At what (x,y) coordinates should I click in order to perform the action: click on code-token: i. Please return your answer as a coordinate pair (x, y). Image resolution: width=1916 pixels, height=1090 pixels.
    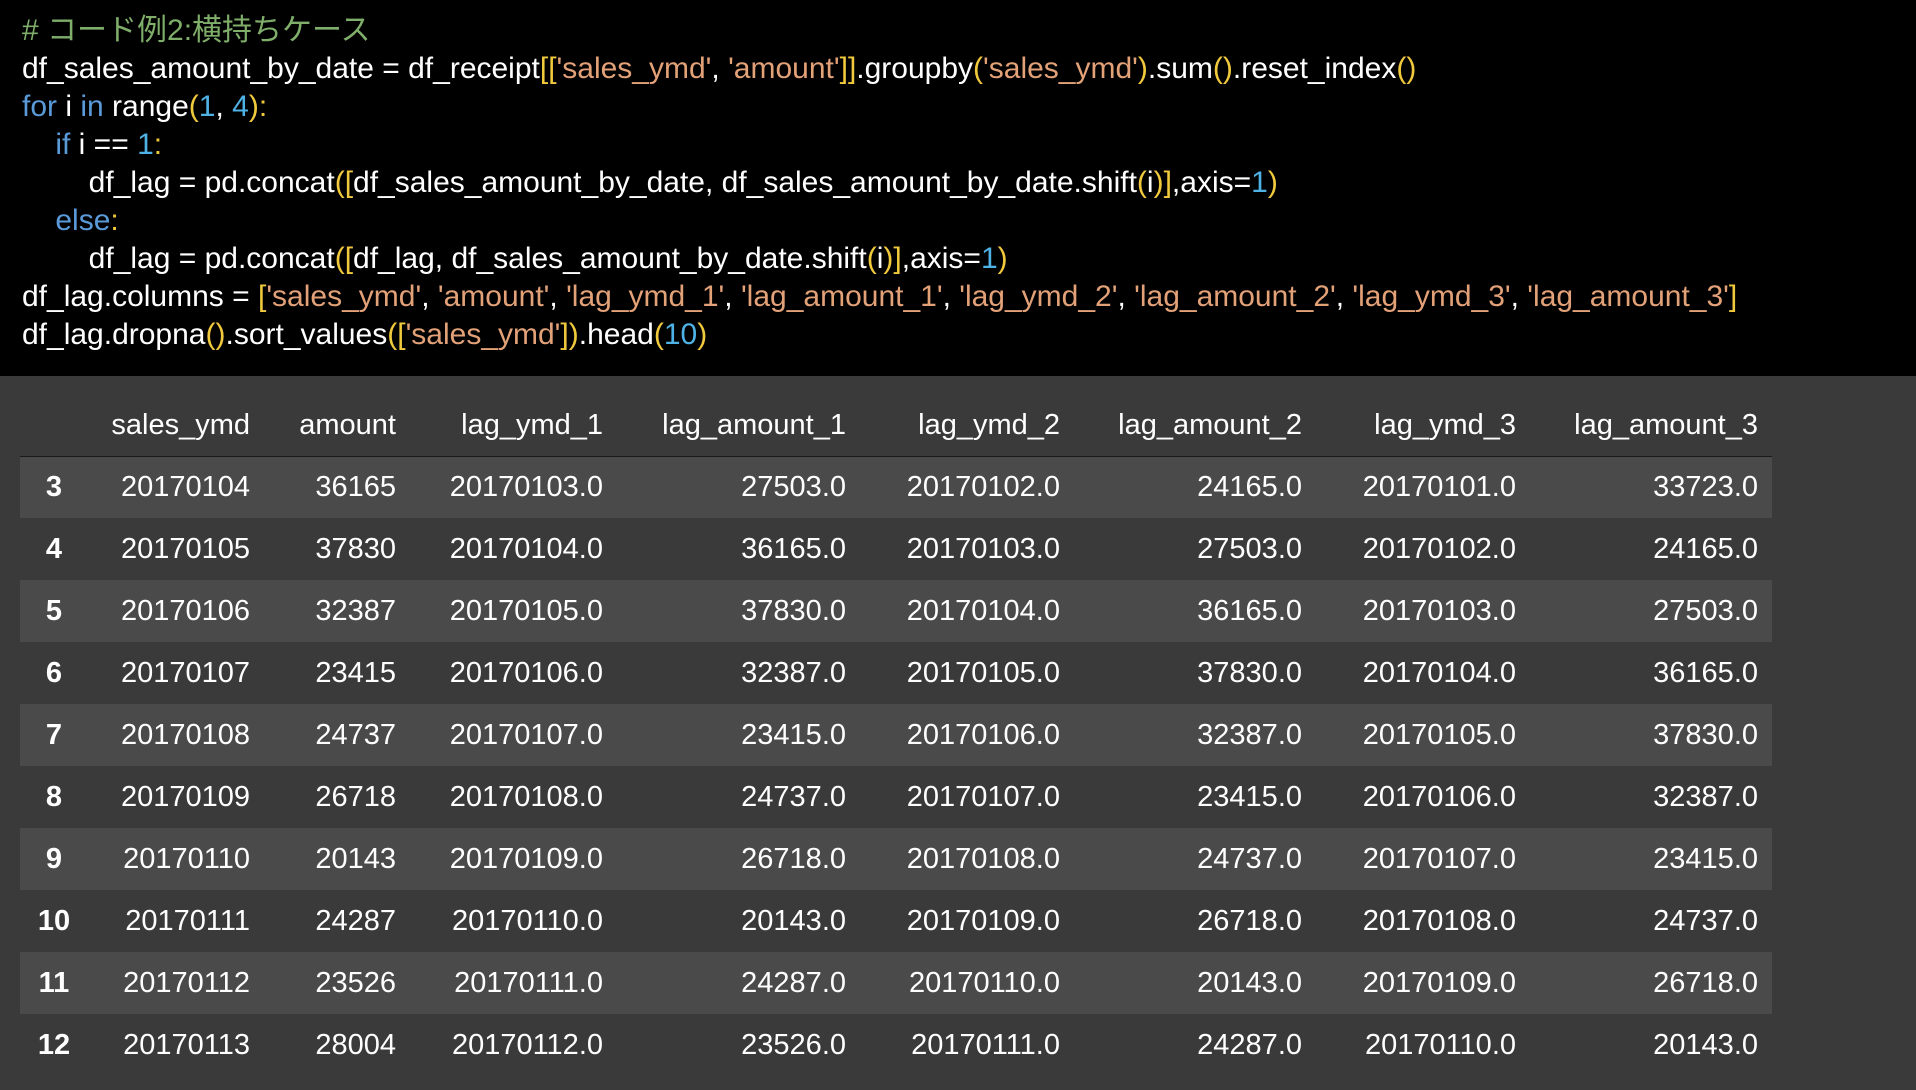
    Looking at the image, I should click on (69, 106).